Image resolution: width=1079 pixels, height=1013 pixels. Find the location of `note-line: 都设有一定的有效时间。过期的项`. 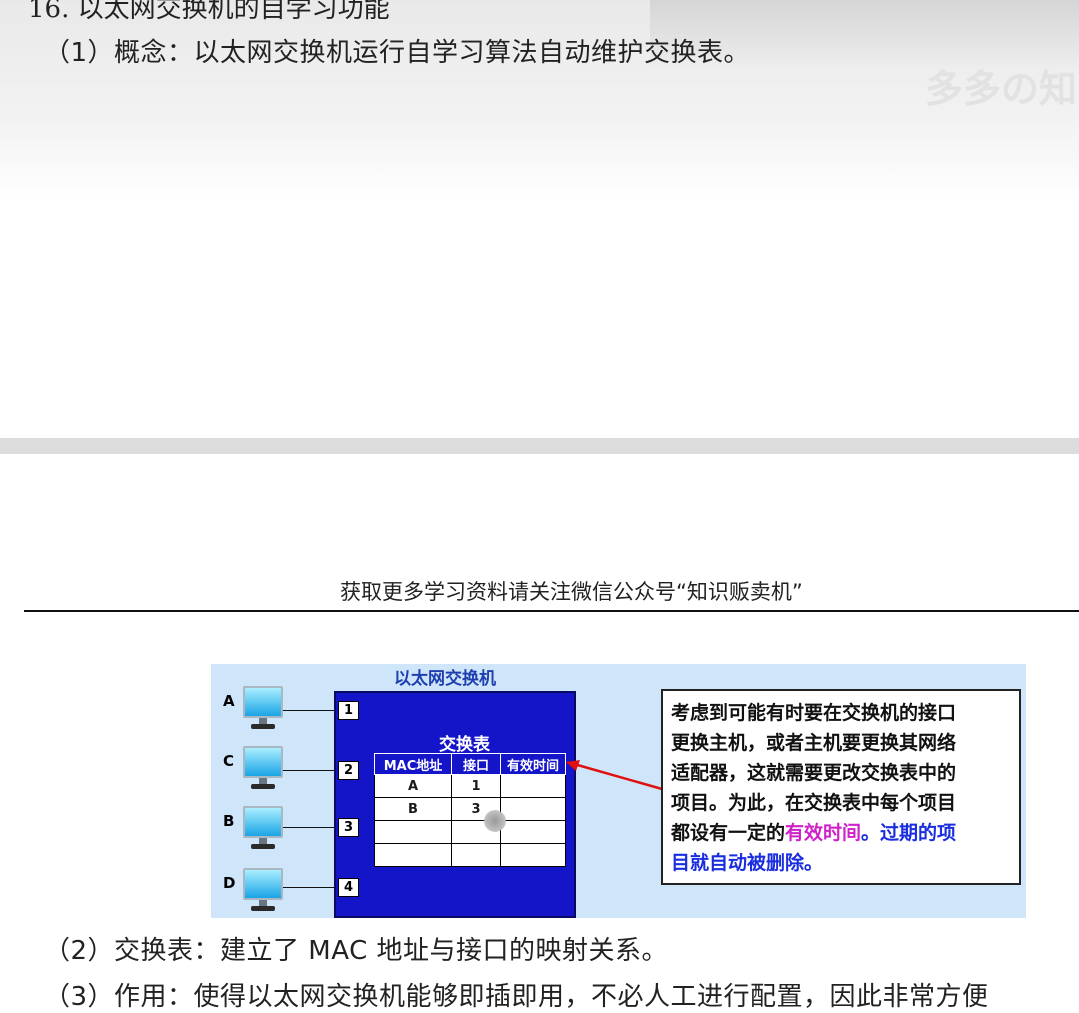

note-line: 都设有一定的有效时间。过期的项 is located at coordinates (841, 833).